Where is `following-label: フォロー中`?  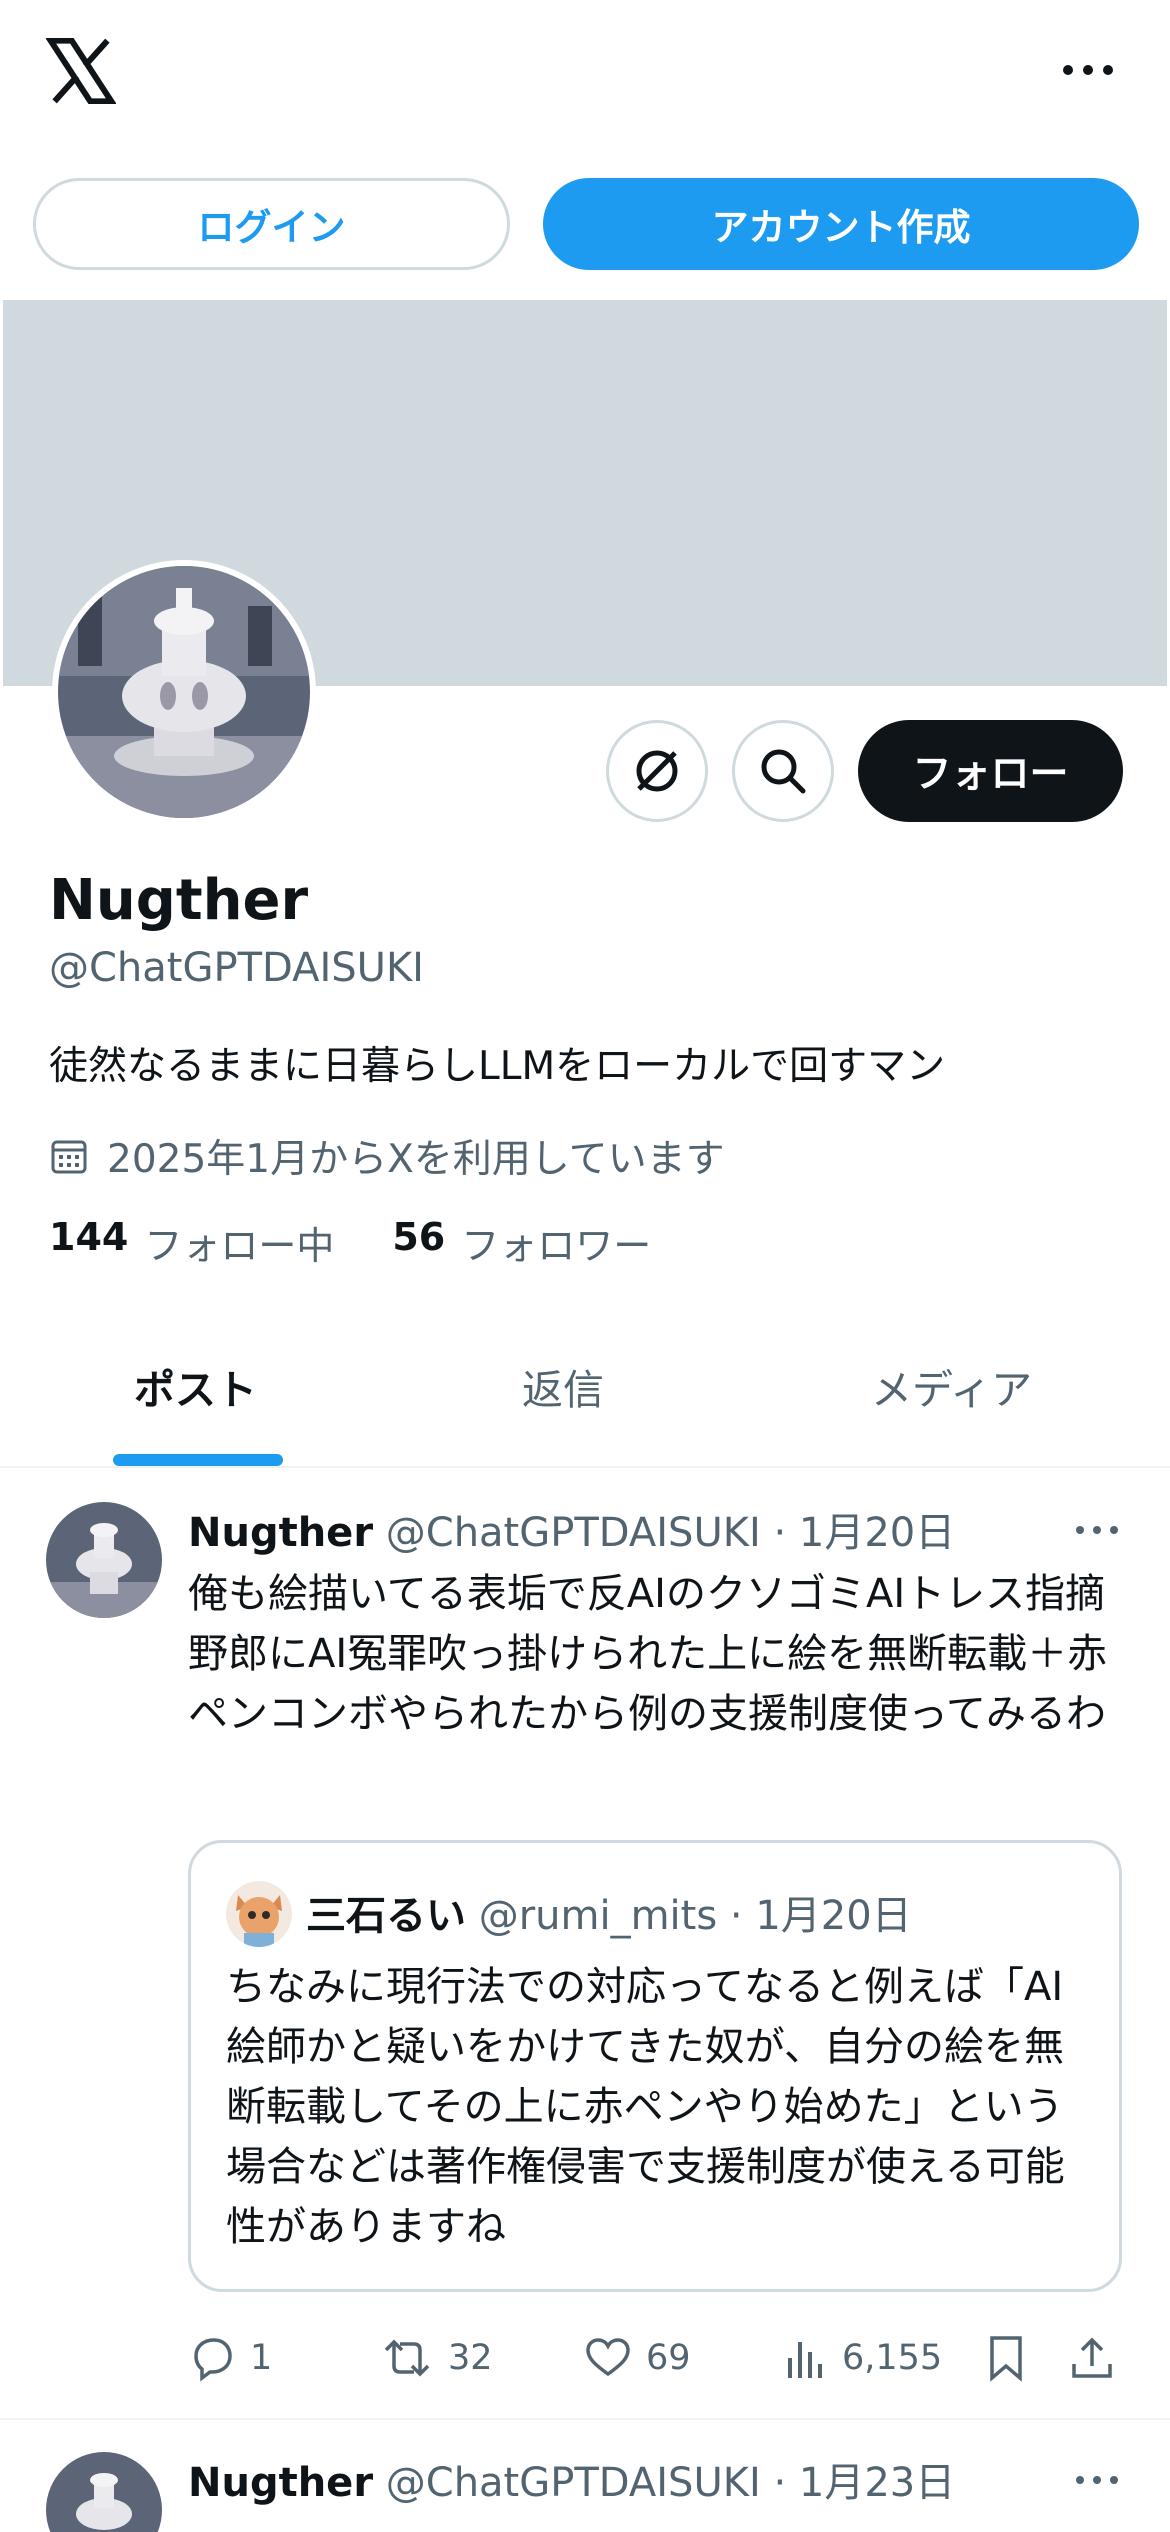
following-label: フォロー中 is located at coordinates (239, 1246).